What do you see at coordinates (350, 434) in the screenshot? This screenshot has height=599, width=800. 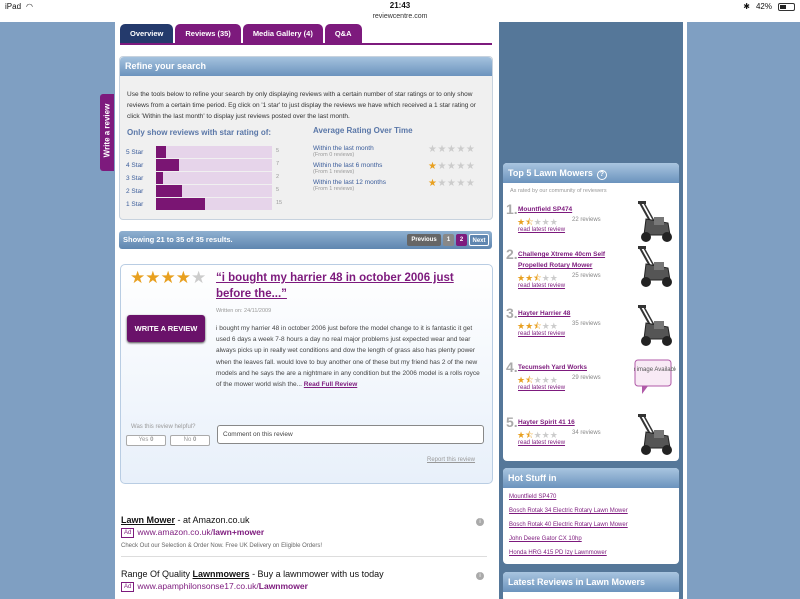 I see `comment-input: Comment on this review` at bounding box center [350, 434].